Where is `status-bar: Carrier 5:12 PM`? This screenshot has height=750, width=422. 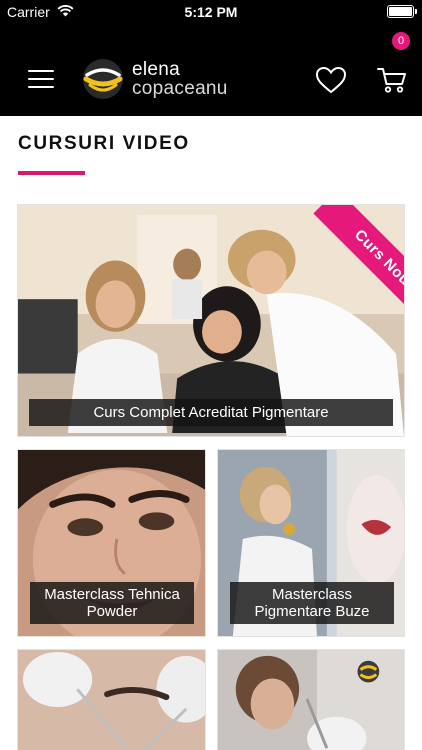
status-bar: Carrier 5:12 PM is located at coordinates (211, 12).